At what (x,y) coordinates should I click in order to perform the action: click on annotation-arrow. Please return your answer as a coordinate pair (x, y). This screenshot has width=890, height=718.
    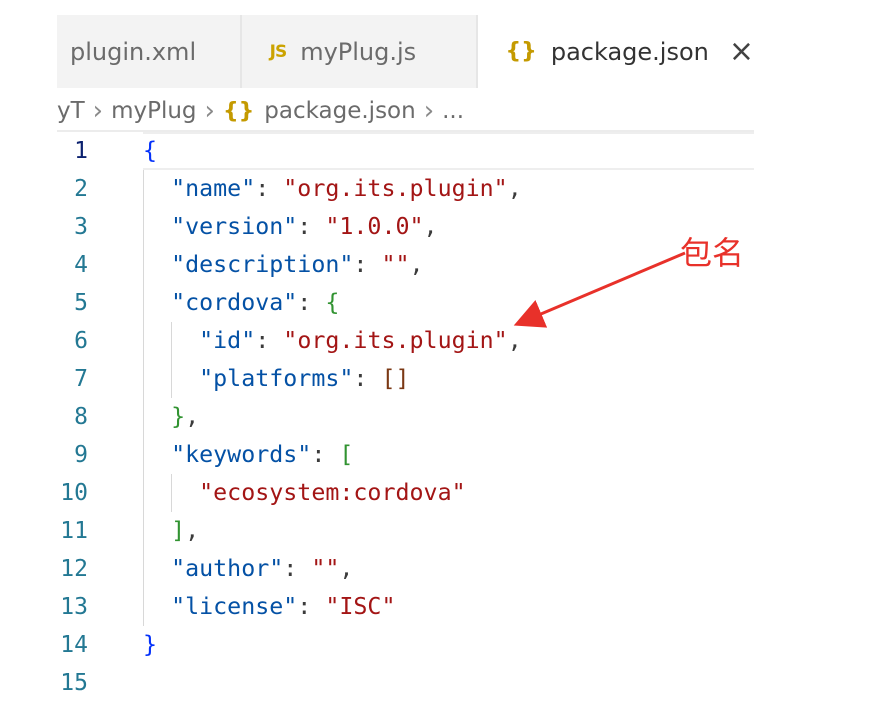
    Looking at the image, I should click on (599, 289).